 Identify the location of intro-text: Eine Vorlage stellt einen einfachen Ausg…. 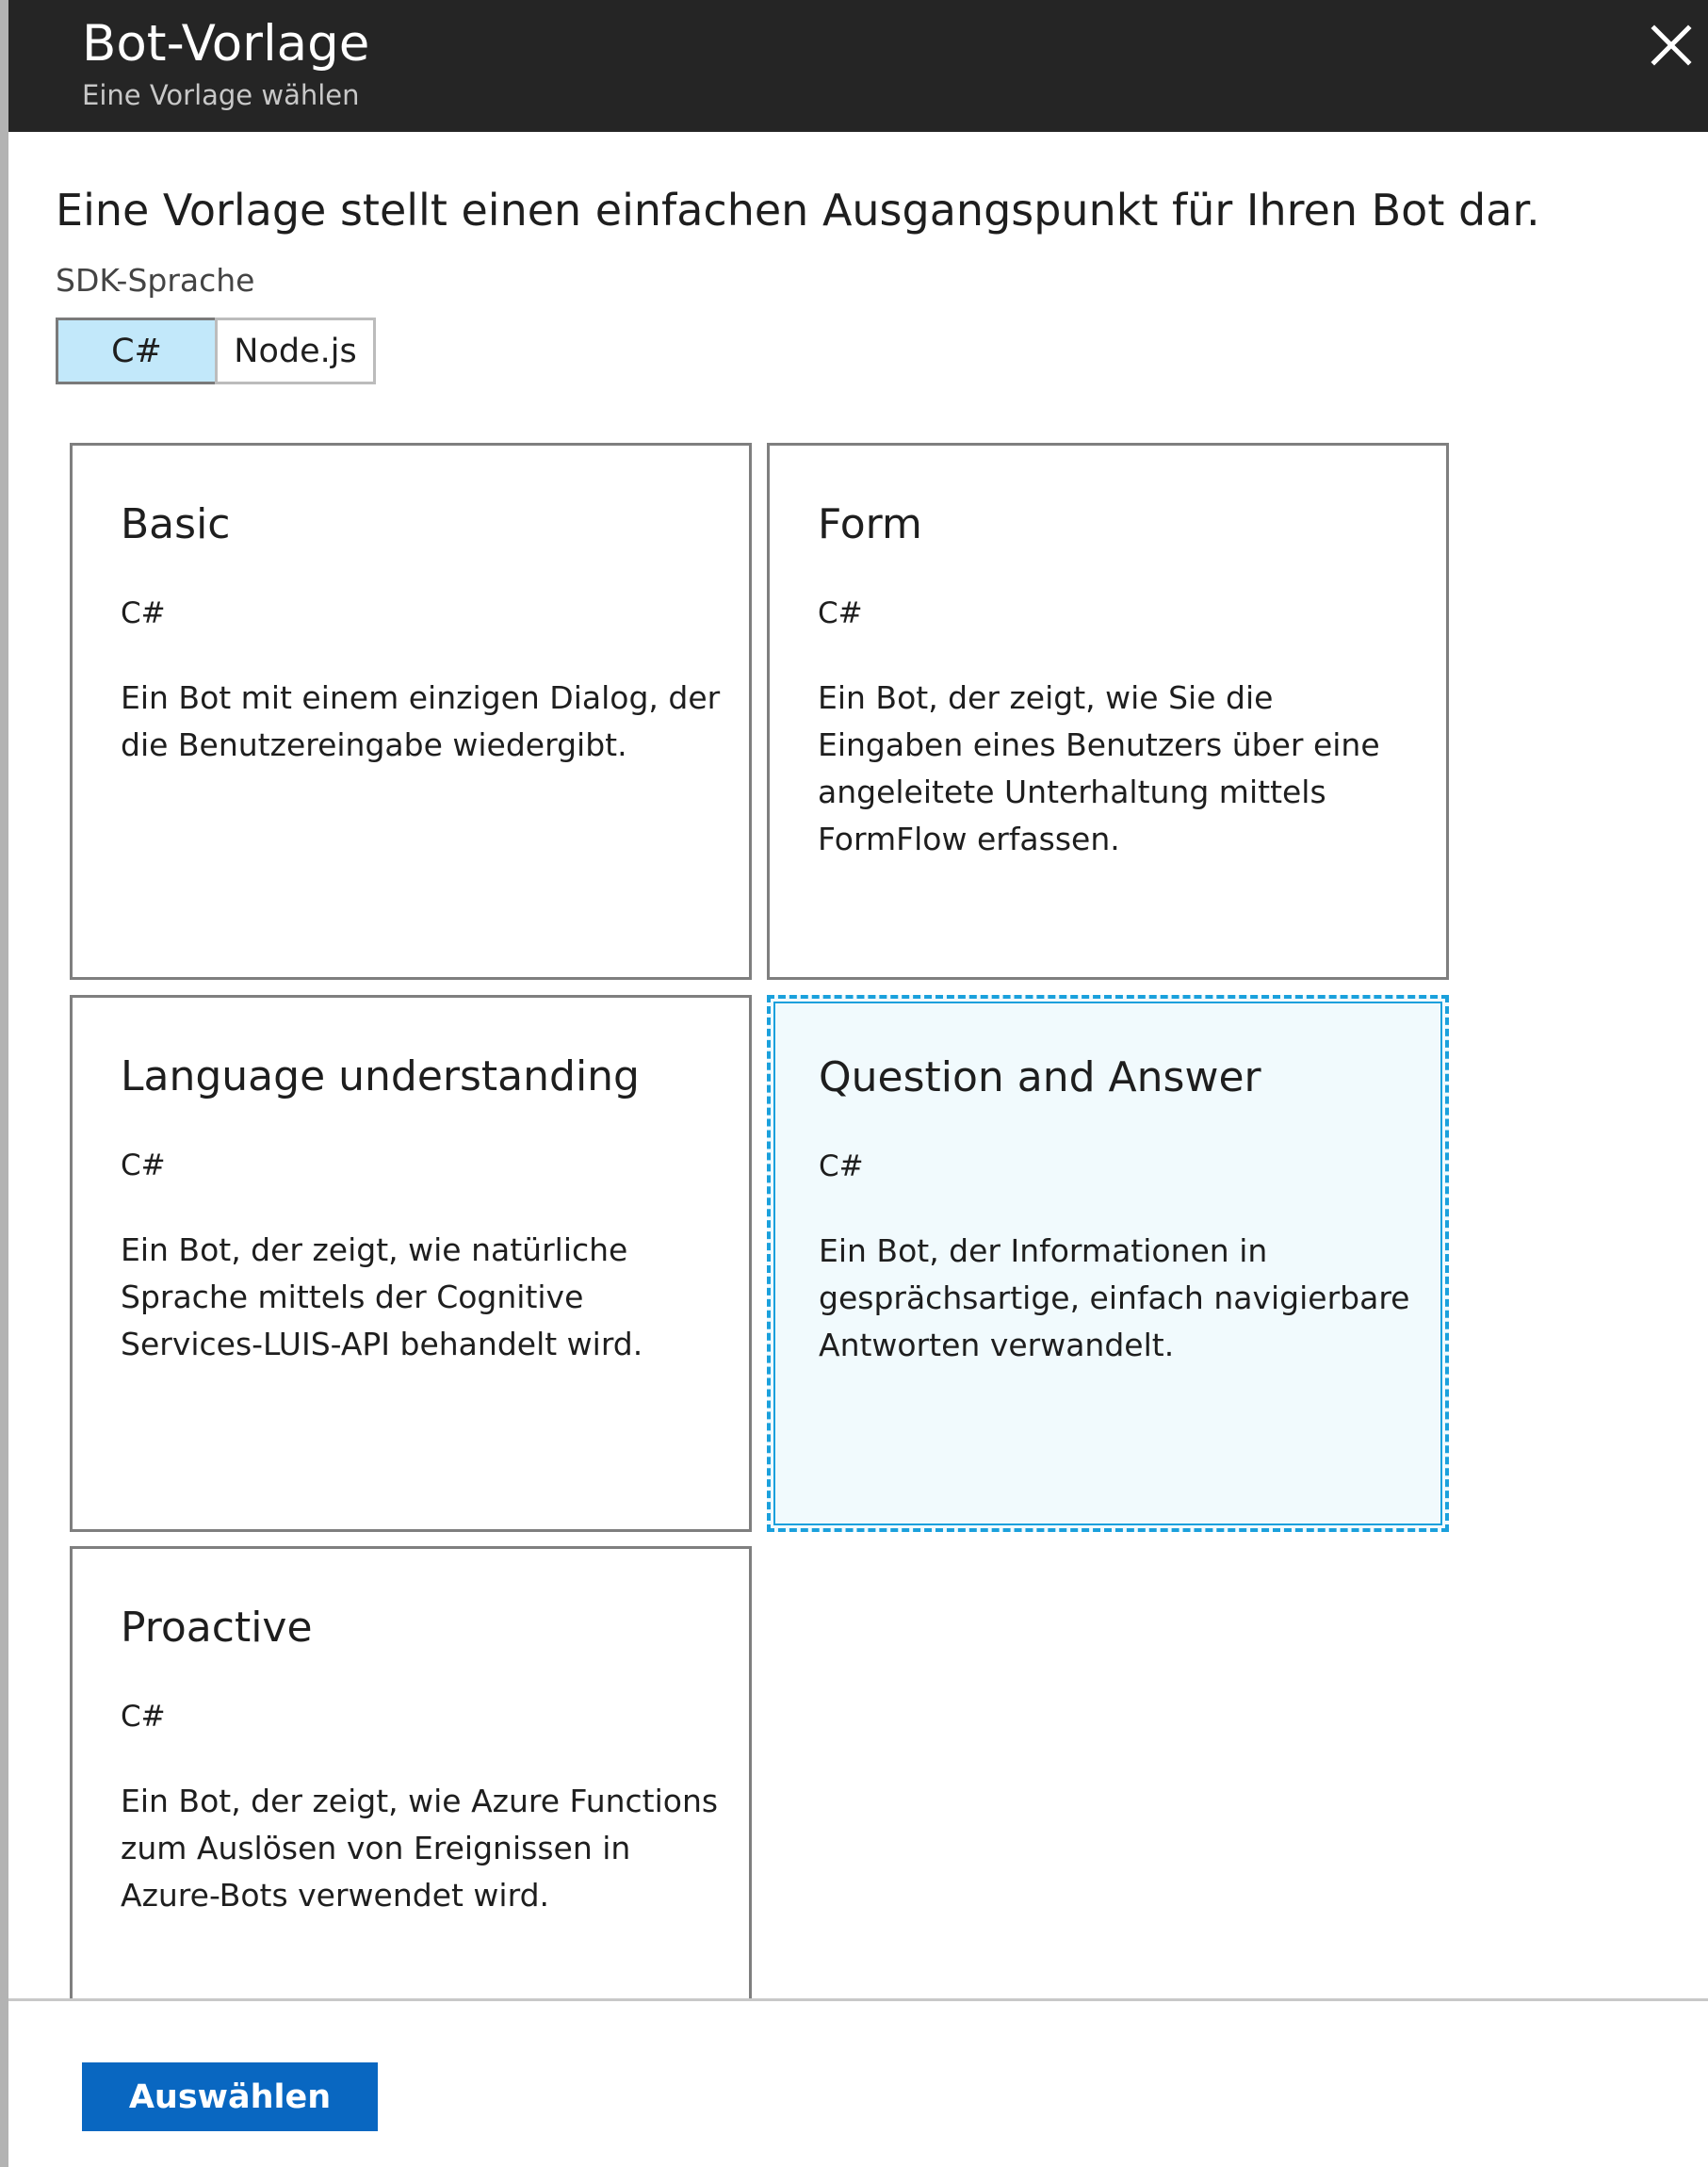
(798, 211).